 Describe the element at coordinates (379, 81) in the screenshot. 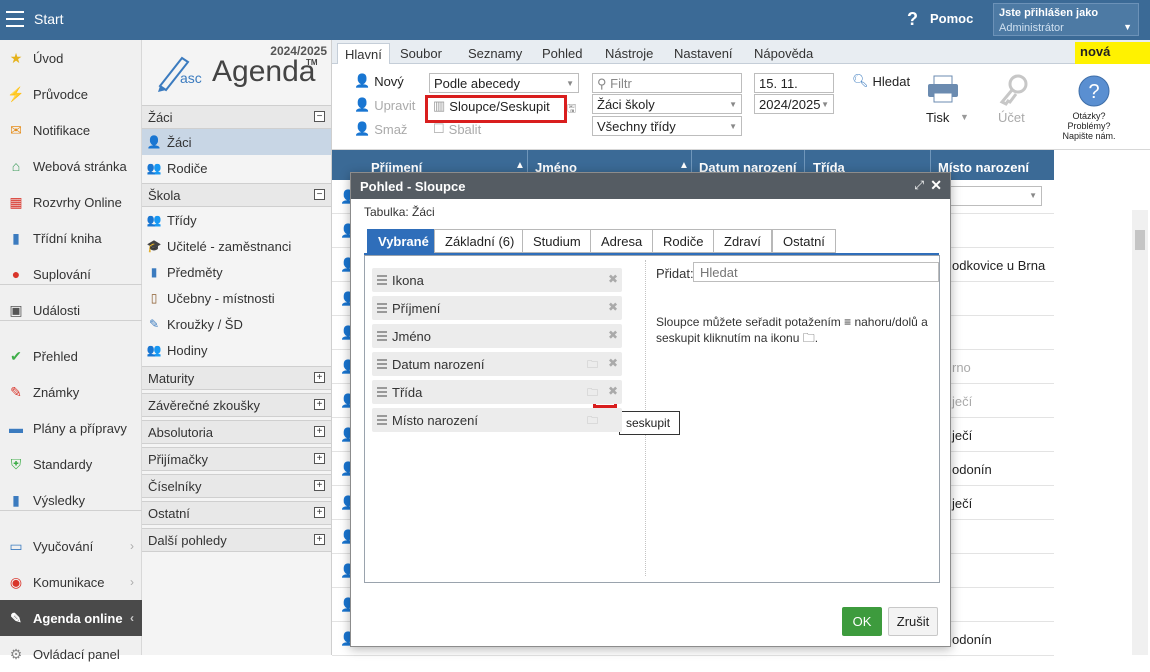

I see `new-button: 👤 Nový` at that location.